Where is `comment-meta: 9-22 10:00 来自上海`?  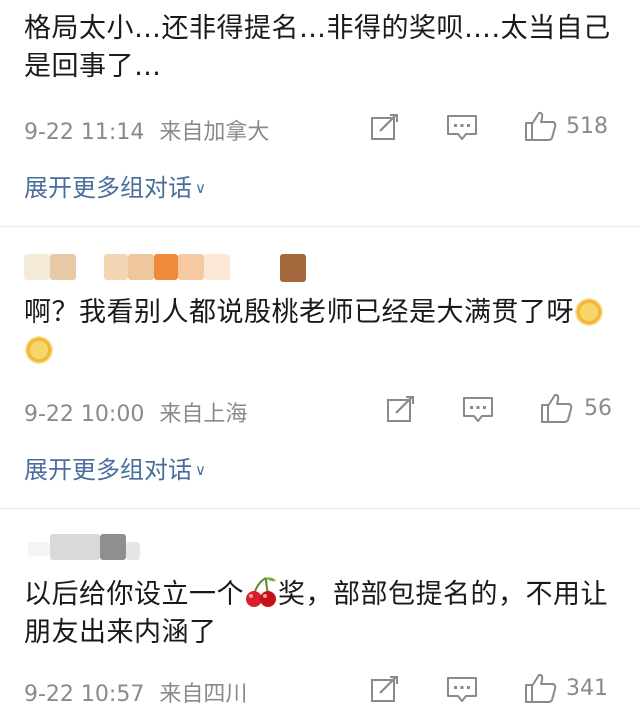 comment-meta: 9-22 10:00 来自上海 is located at coordinates (135, 412).